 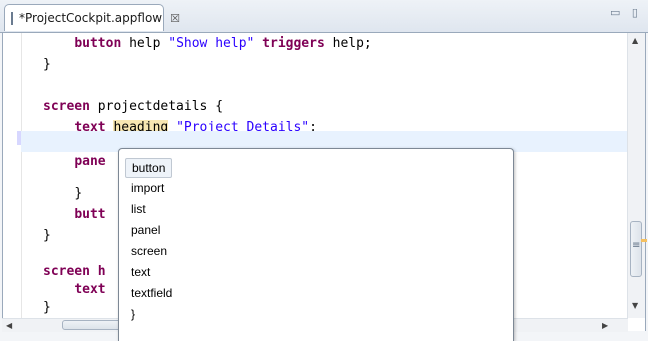 I want to click on code-text: help, so click(x=145, y=43).